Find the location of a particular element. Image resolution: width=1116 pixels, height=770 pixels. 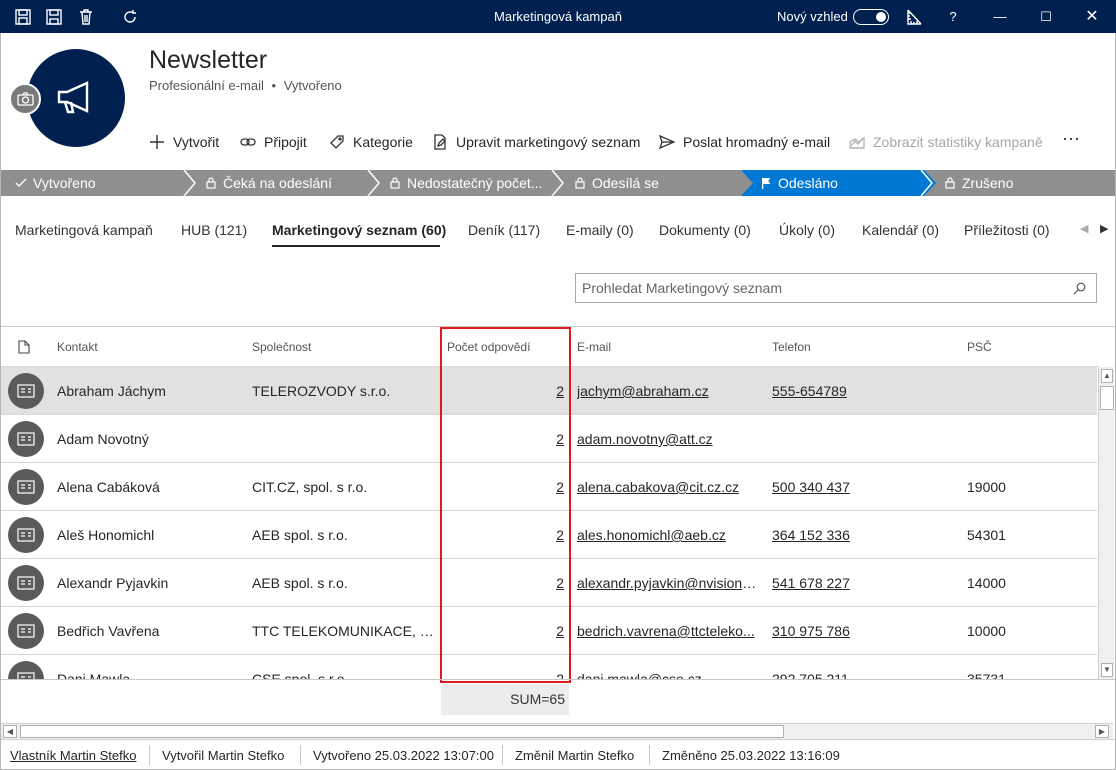

new-look-toggle is located at coordinates (871, 17).